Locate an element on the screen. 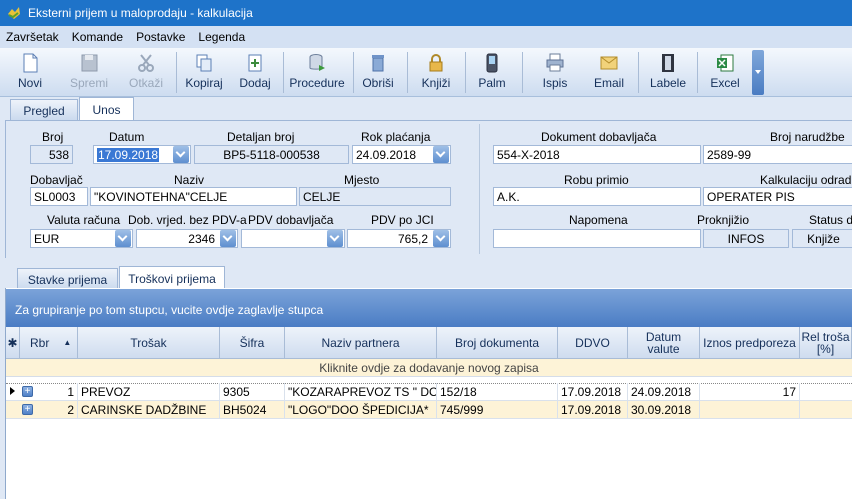  detaljan-broj-field: BP5-5118-000538 is located at coordinates (271, 154).